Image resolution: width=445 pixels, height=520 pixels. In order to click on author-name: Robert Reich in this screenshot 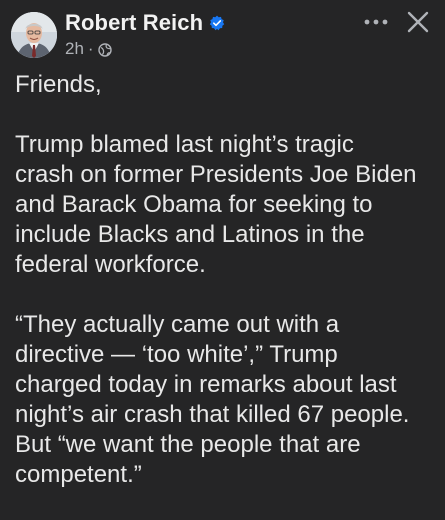, I will do `click(134, 23)`.